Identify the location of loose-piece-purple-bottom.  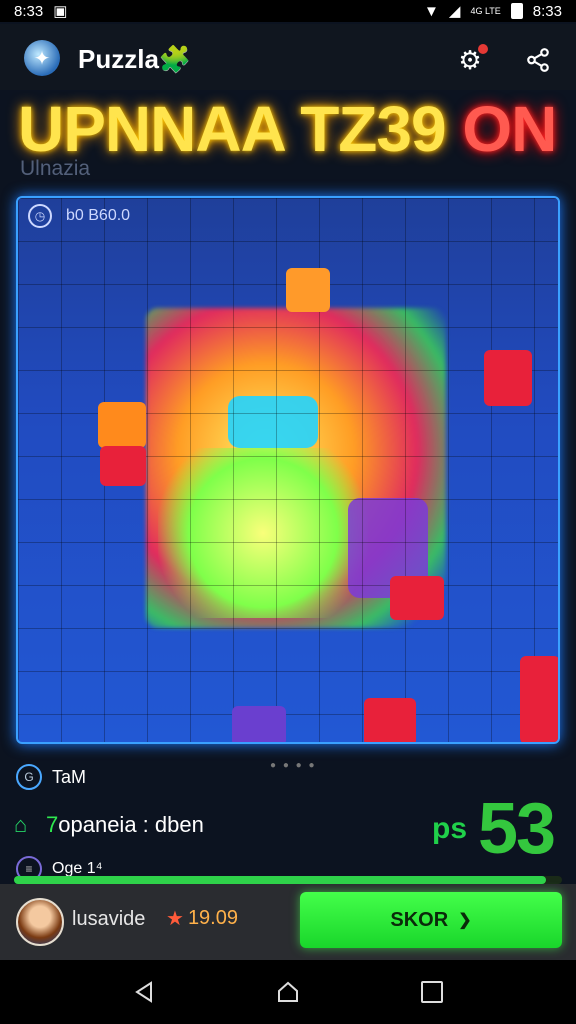
(259, 724).